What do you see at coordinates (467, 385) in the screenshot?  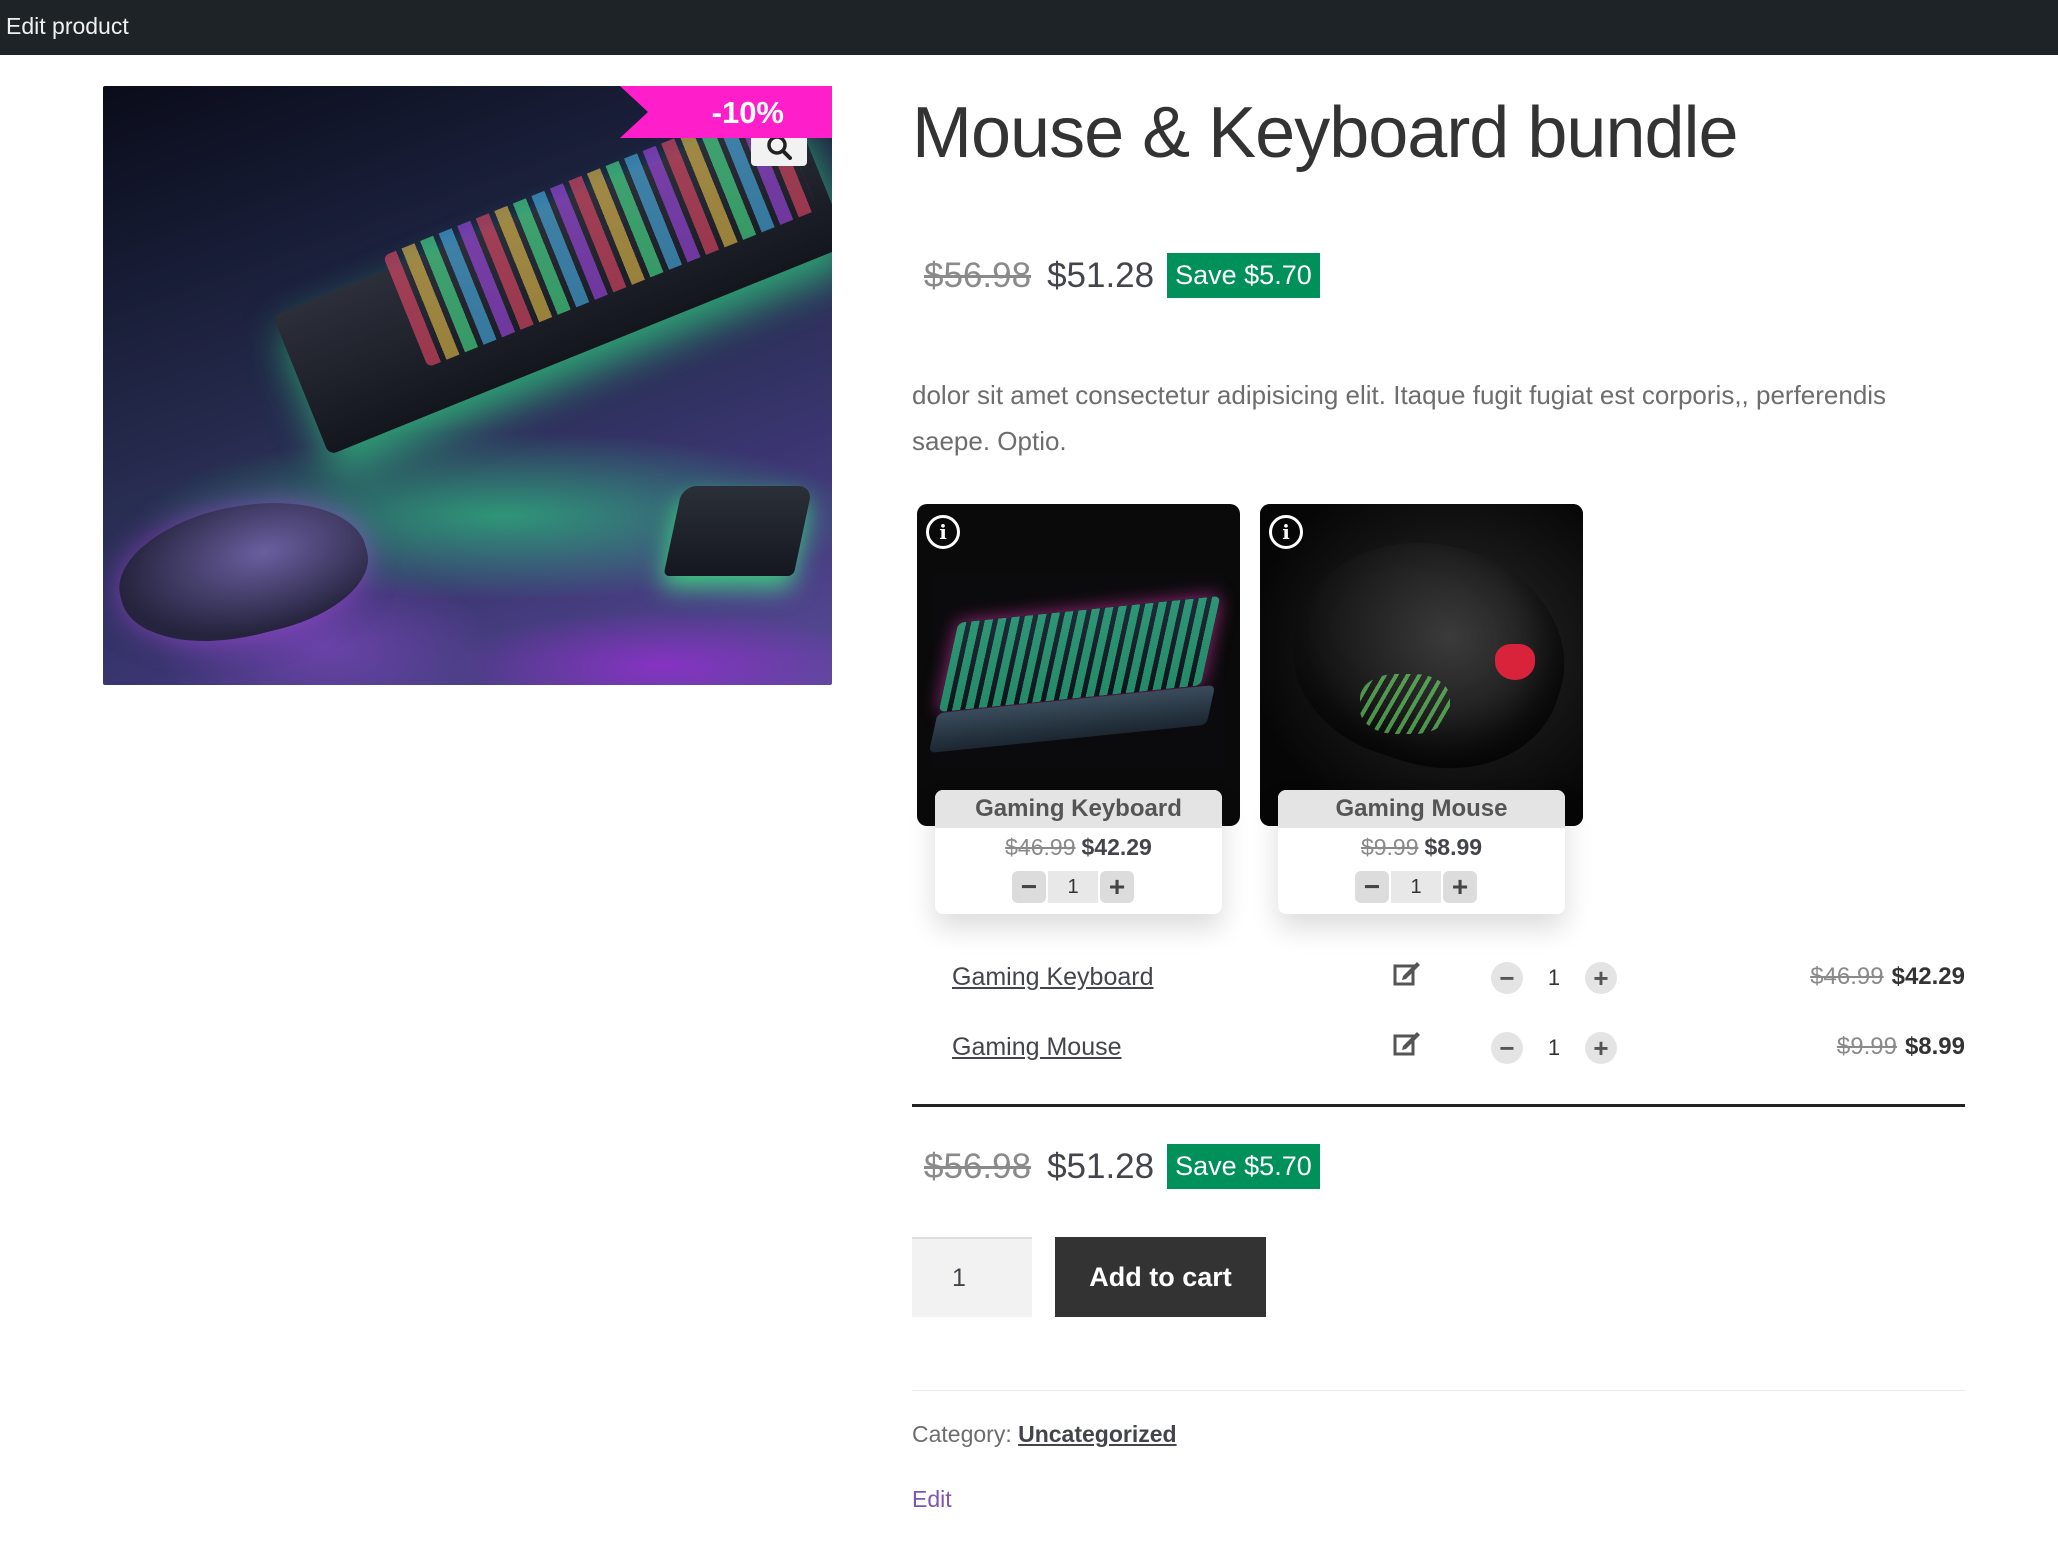 I see `product-image` at bounding box center [467, 385].